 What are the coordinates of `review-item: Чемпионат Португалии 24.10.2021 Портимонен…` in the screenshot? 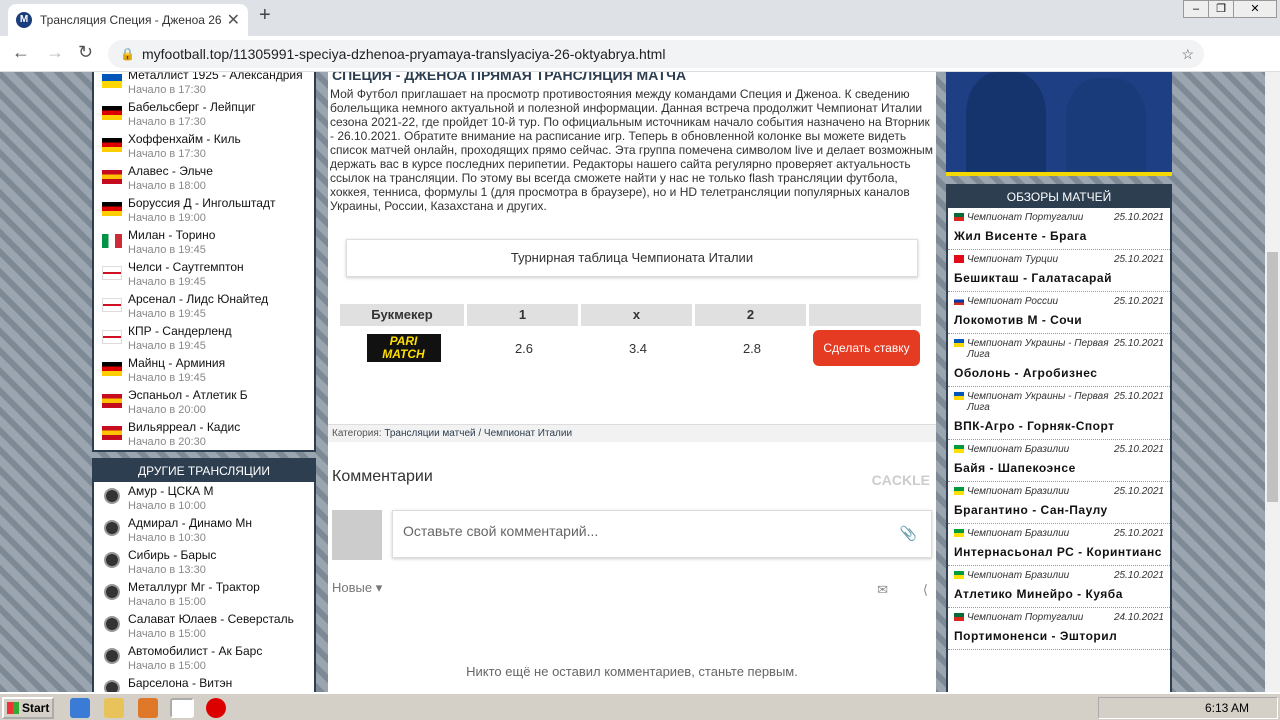 It's located at (1059, 629).